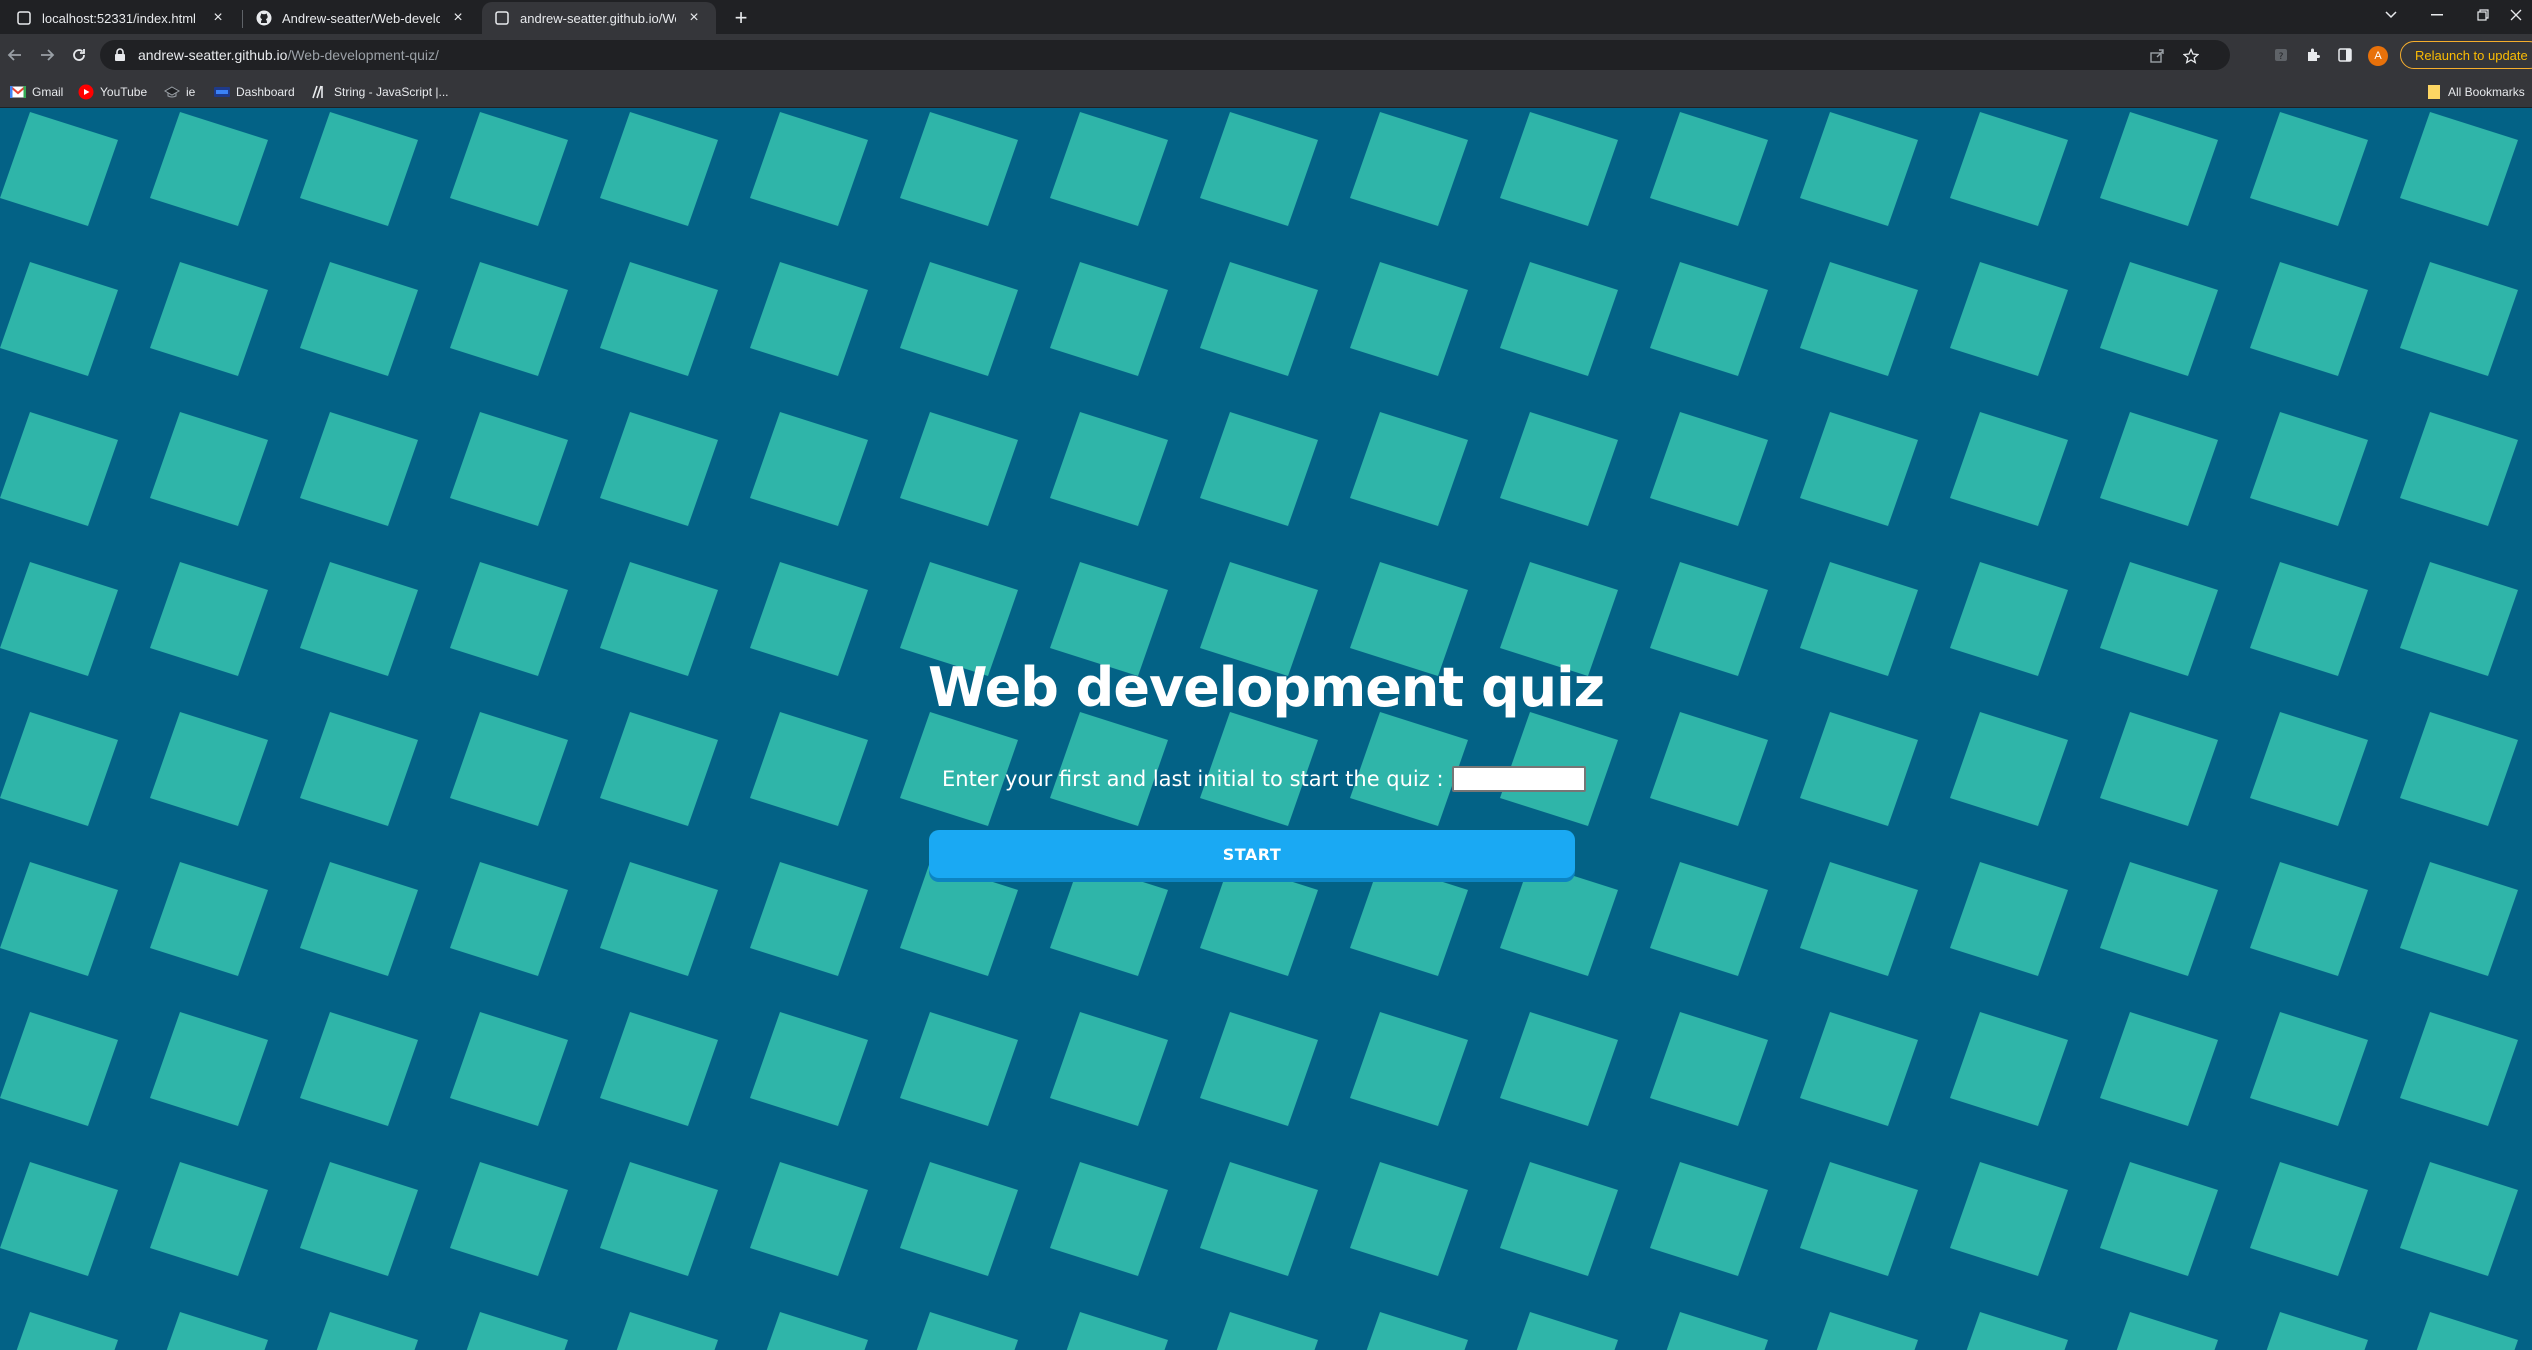  What do you see at coordinates (121, 55) in the screenshot?
I see `site-info-icon` at bounding box center [121, 55].